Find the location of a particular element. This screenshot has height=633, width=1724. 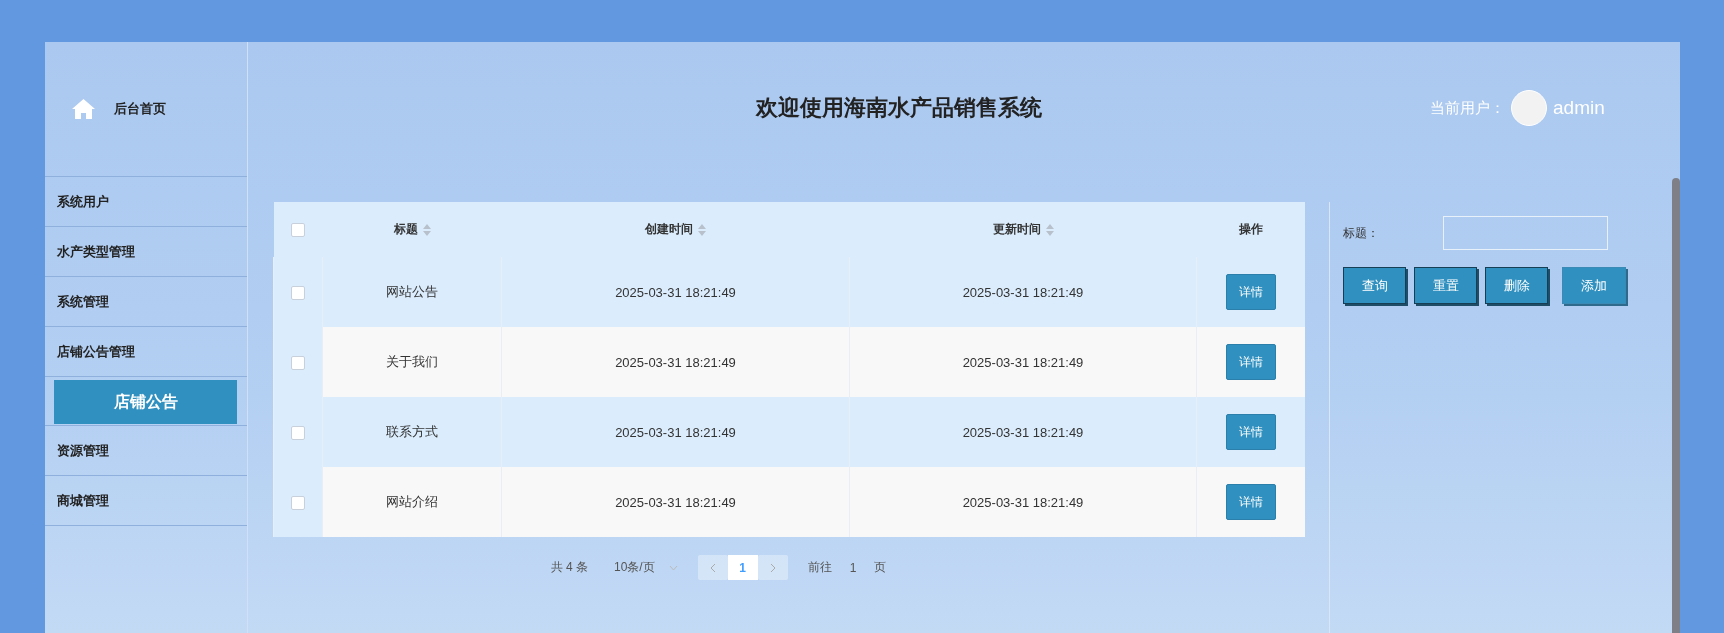

home-link: 后台首页 is located at coordinates (140, 109).